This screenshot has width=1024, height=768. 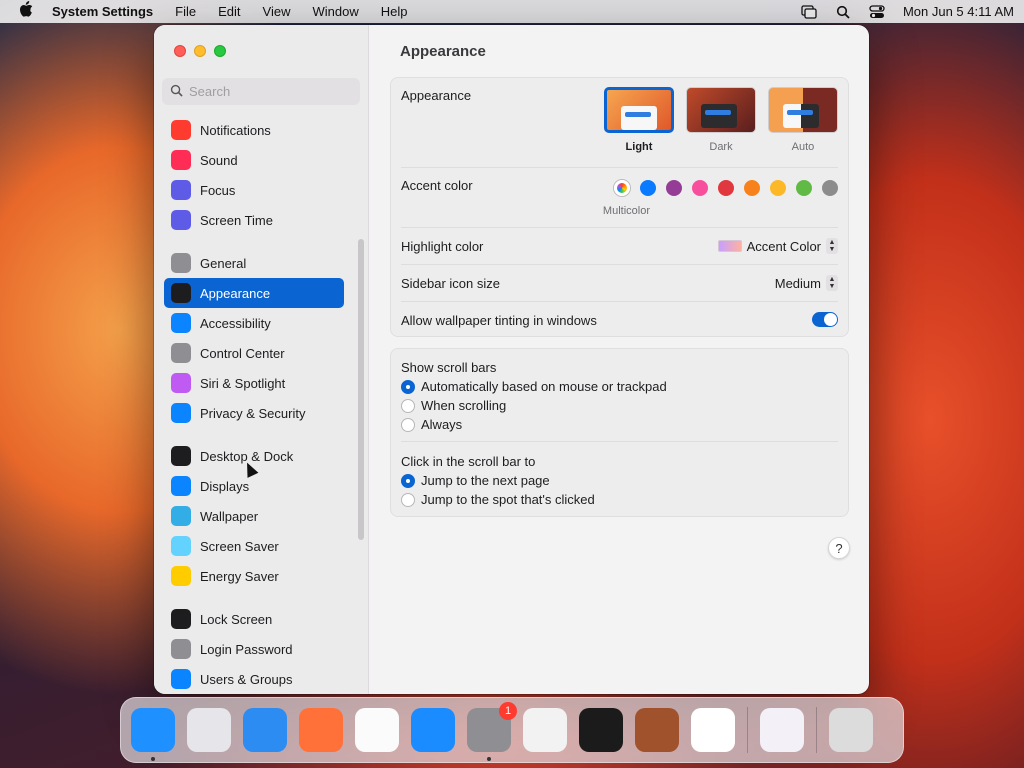 I want to click on sidebar-scrollbar, so click(x=361, y=389).